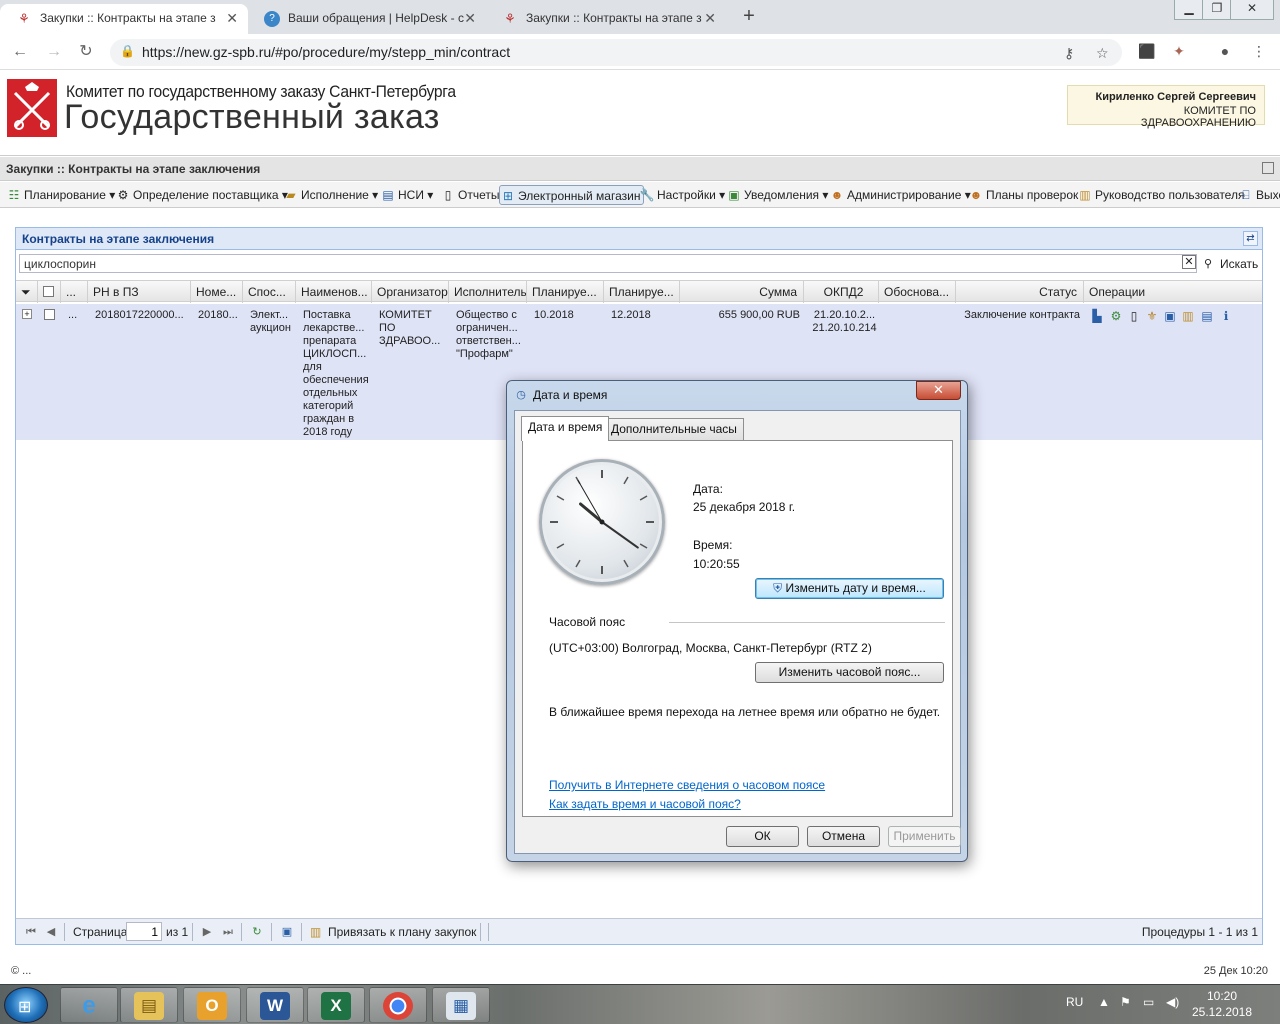  What do you see at coordinates (201, 195) in the screenshot?
I see `menu-item-supplier: ⚙ Определение поставщика ▾` at bounding box center [201, 195].